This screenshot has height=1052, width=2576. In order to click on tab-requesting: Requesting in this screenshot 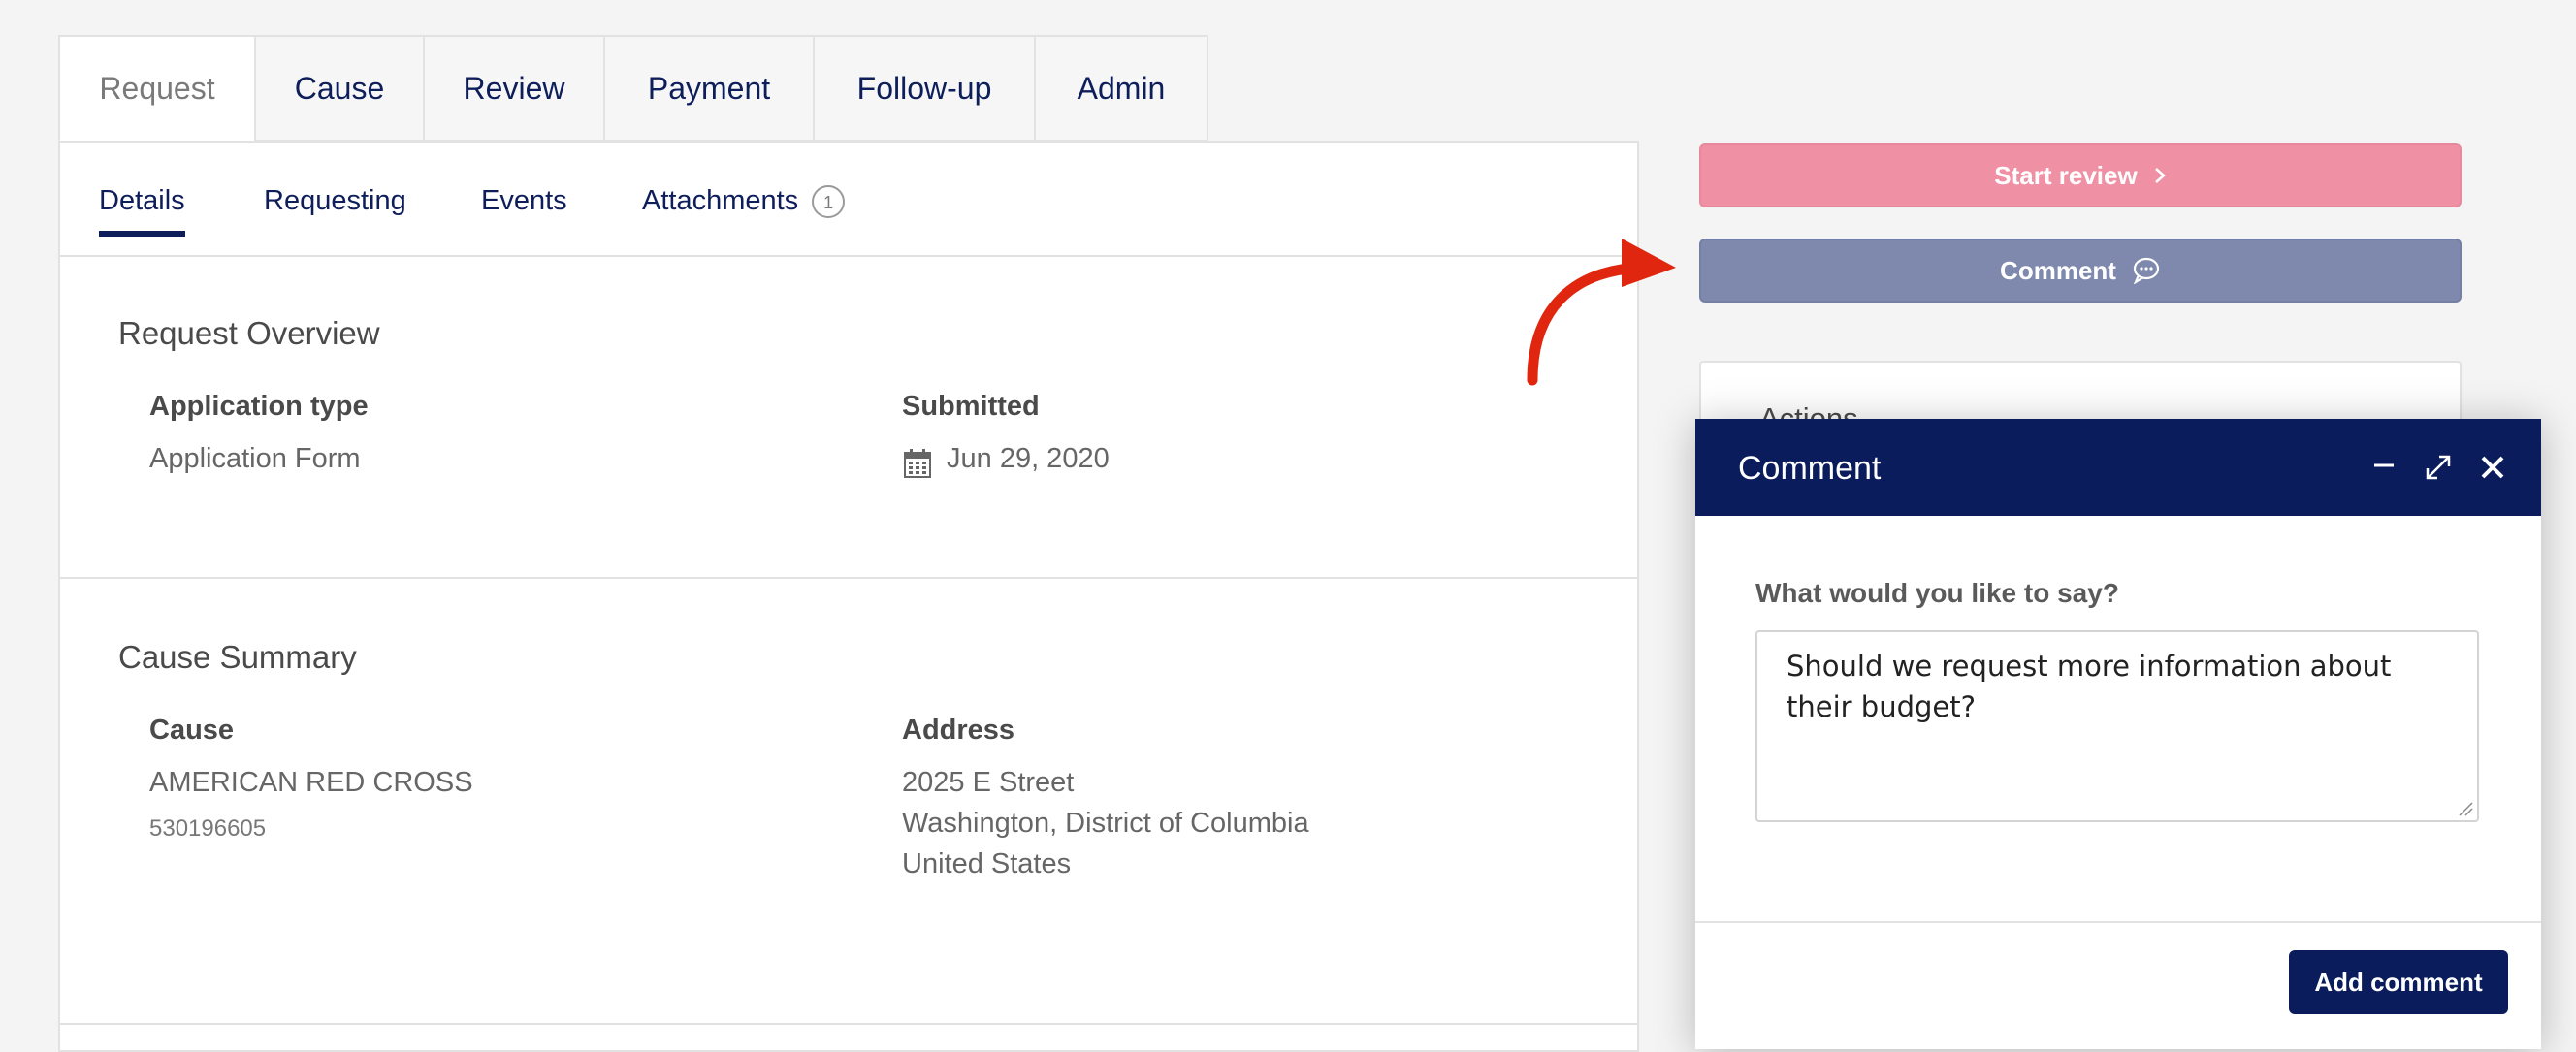, I will do `click(335, 201)`.